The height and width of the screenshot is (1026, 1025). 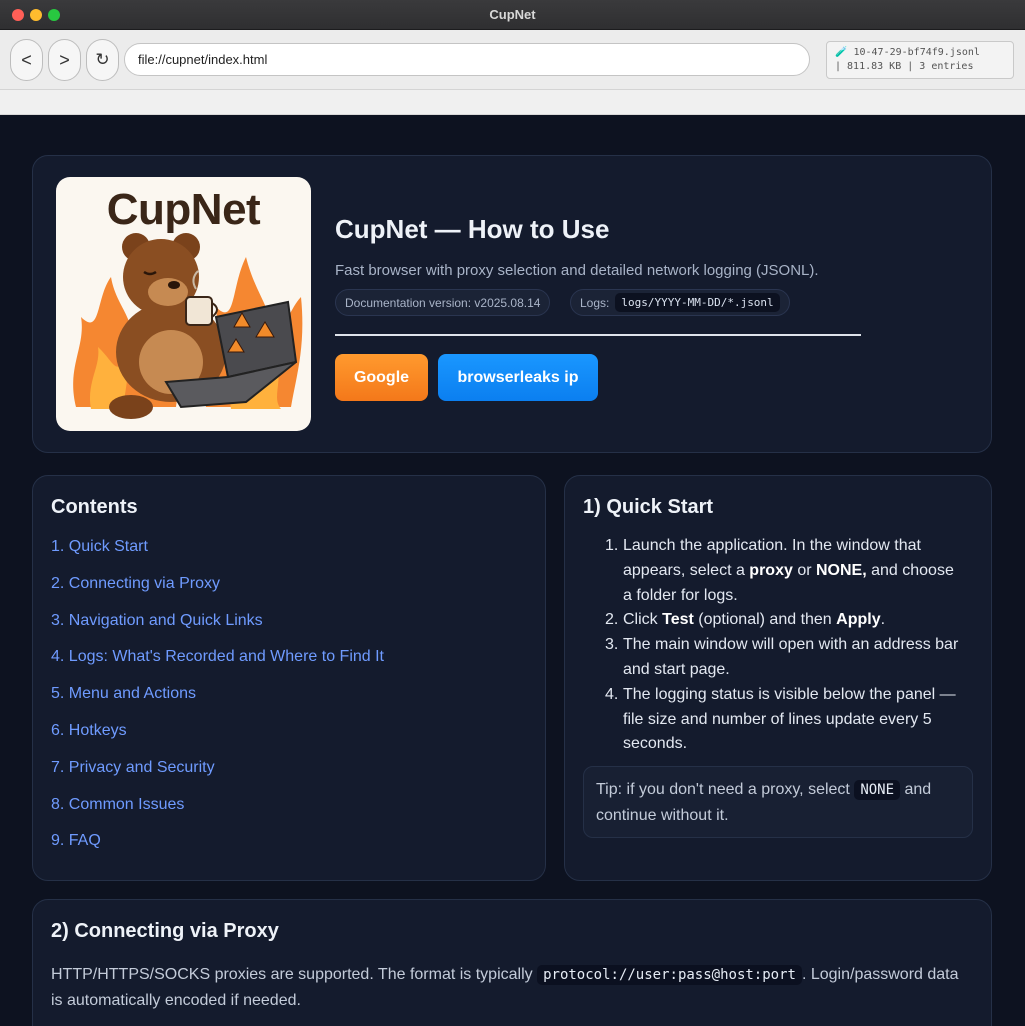 I want to click on contents-link-menu: 5. Menu and Actions, so click(x=217, y=703).